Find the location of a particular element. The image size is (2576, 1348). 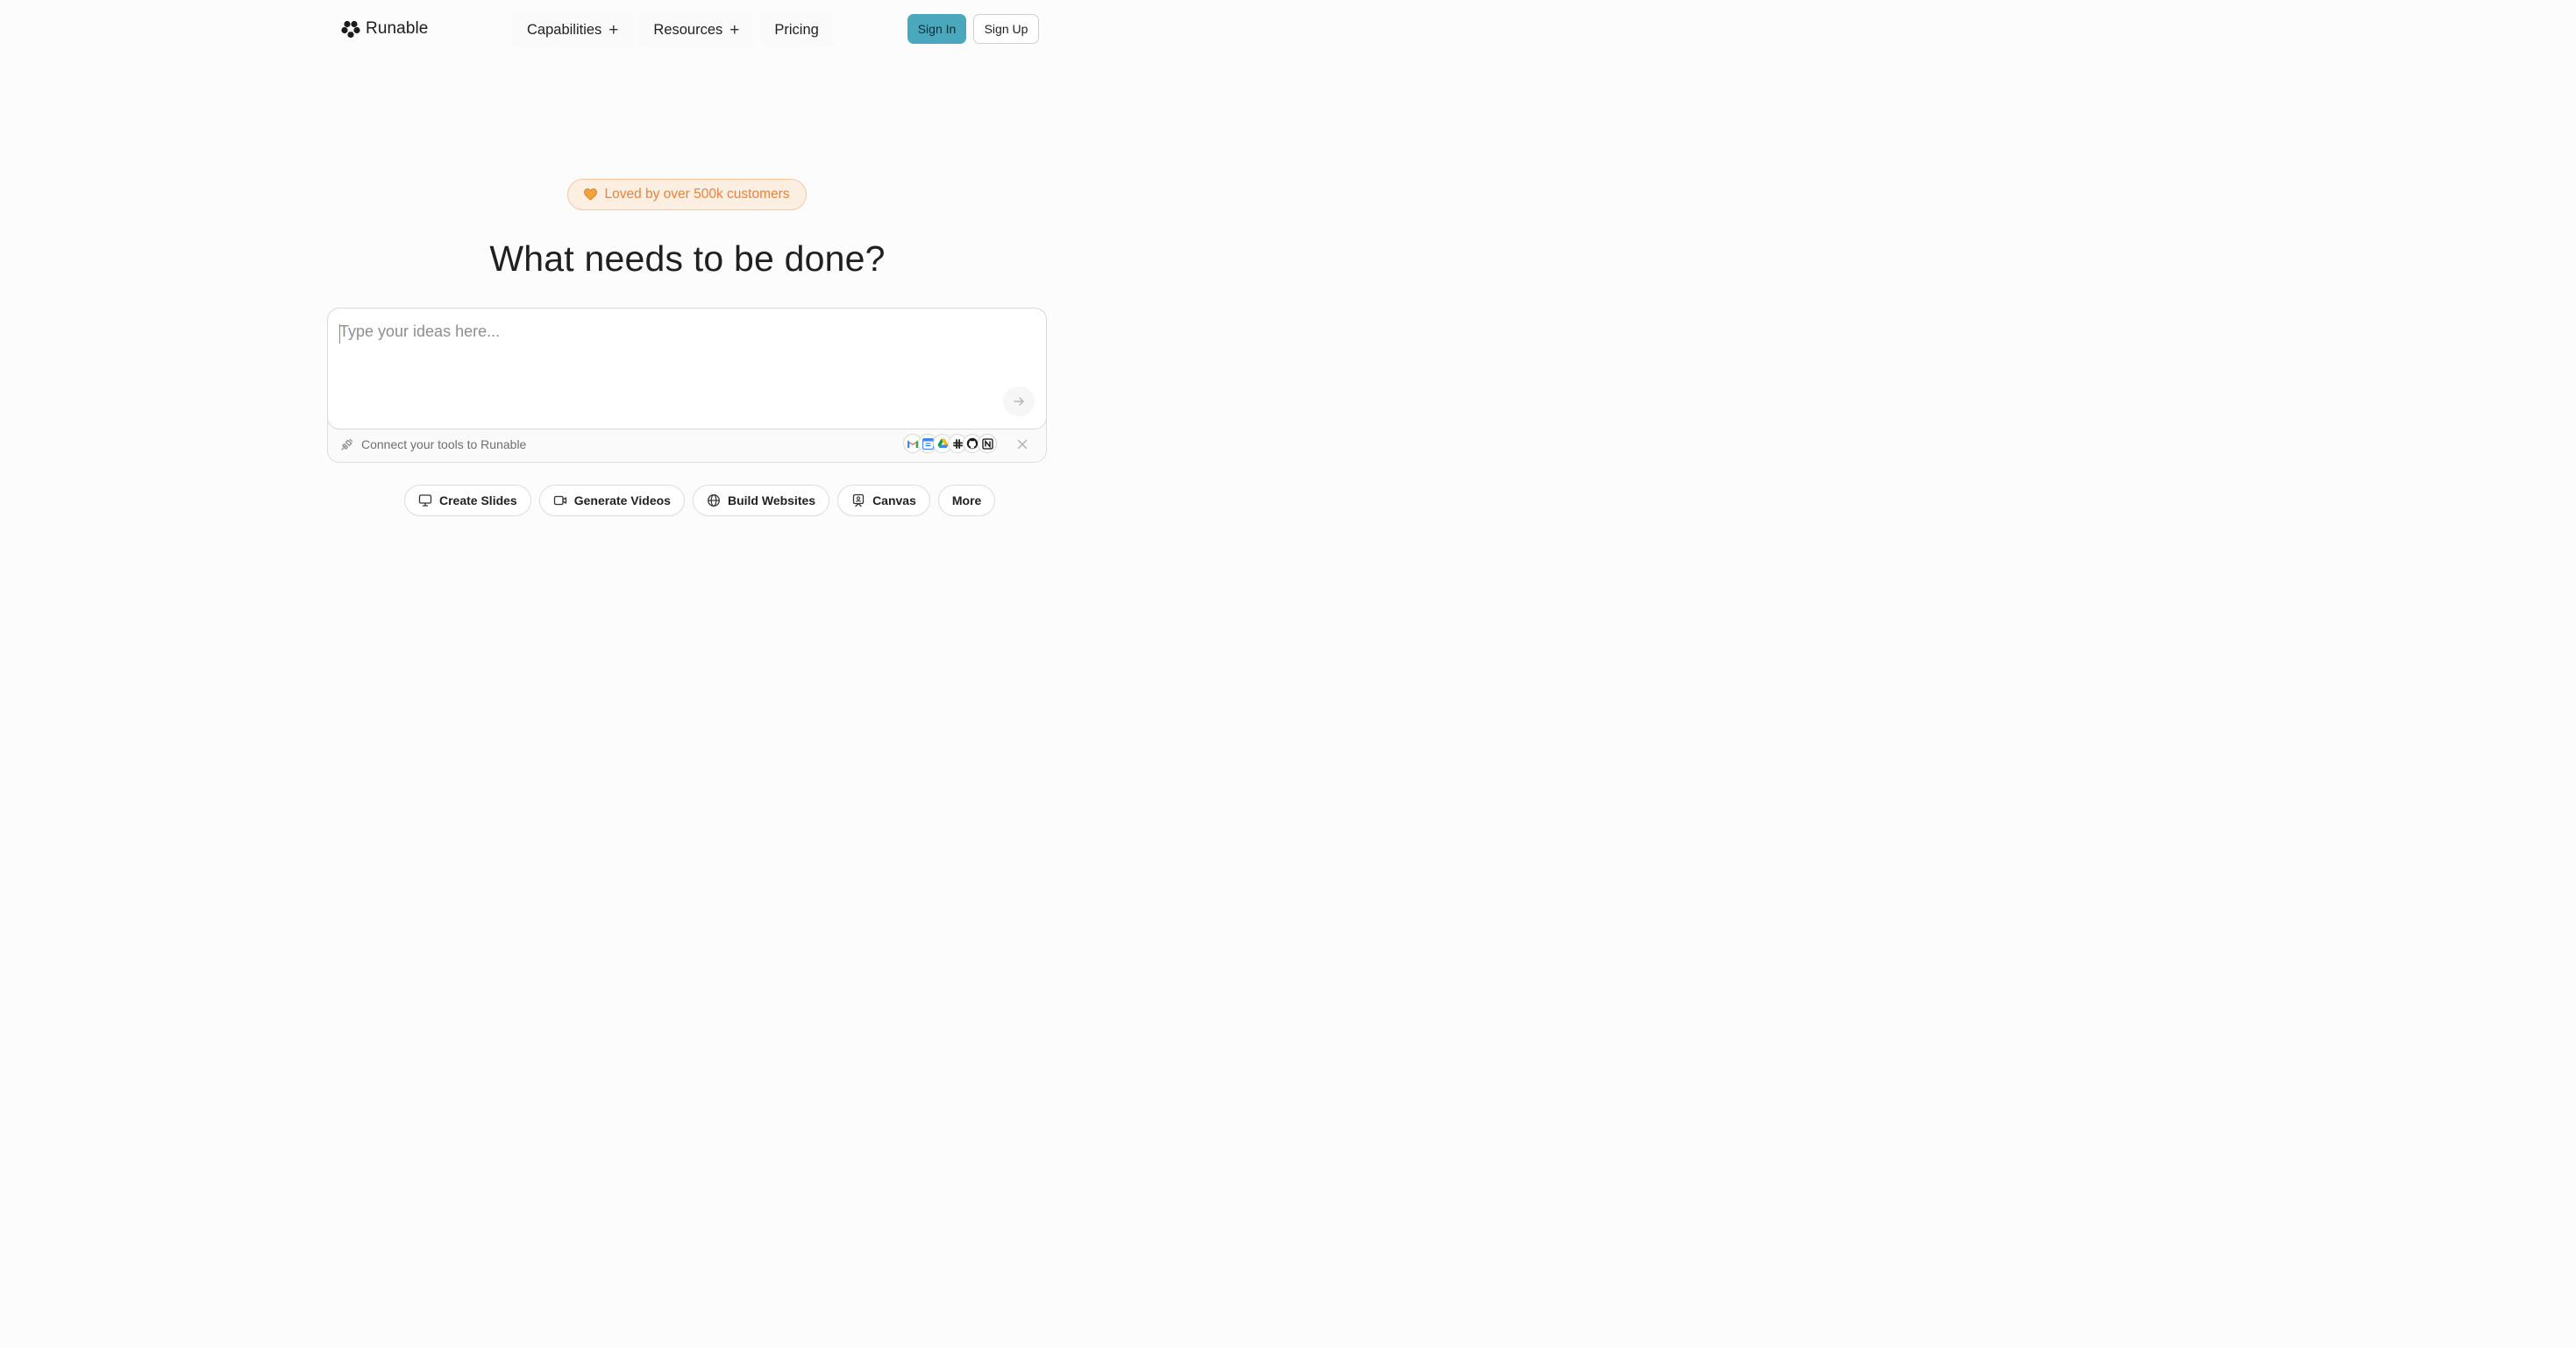

build-websites-label: Build Websites is located at coordinates (771, 500).